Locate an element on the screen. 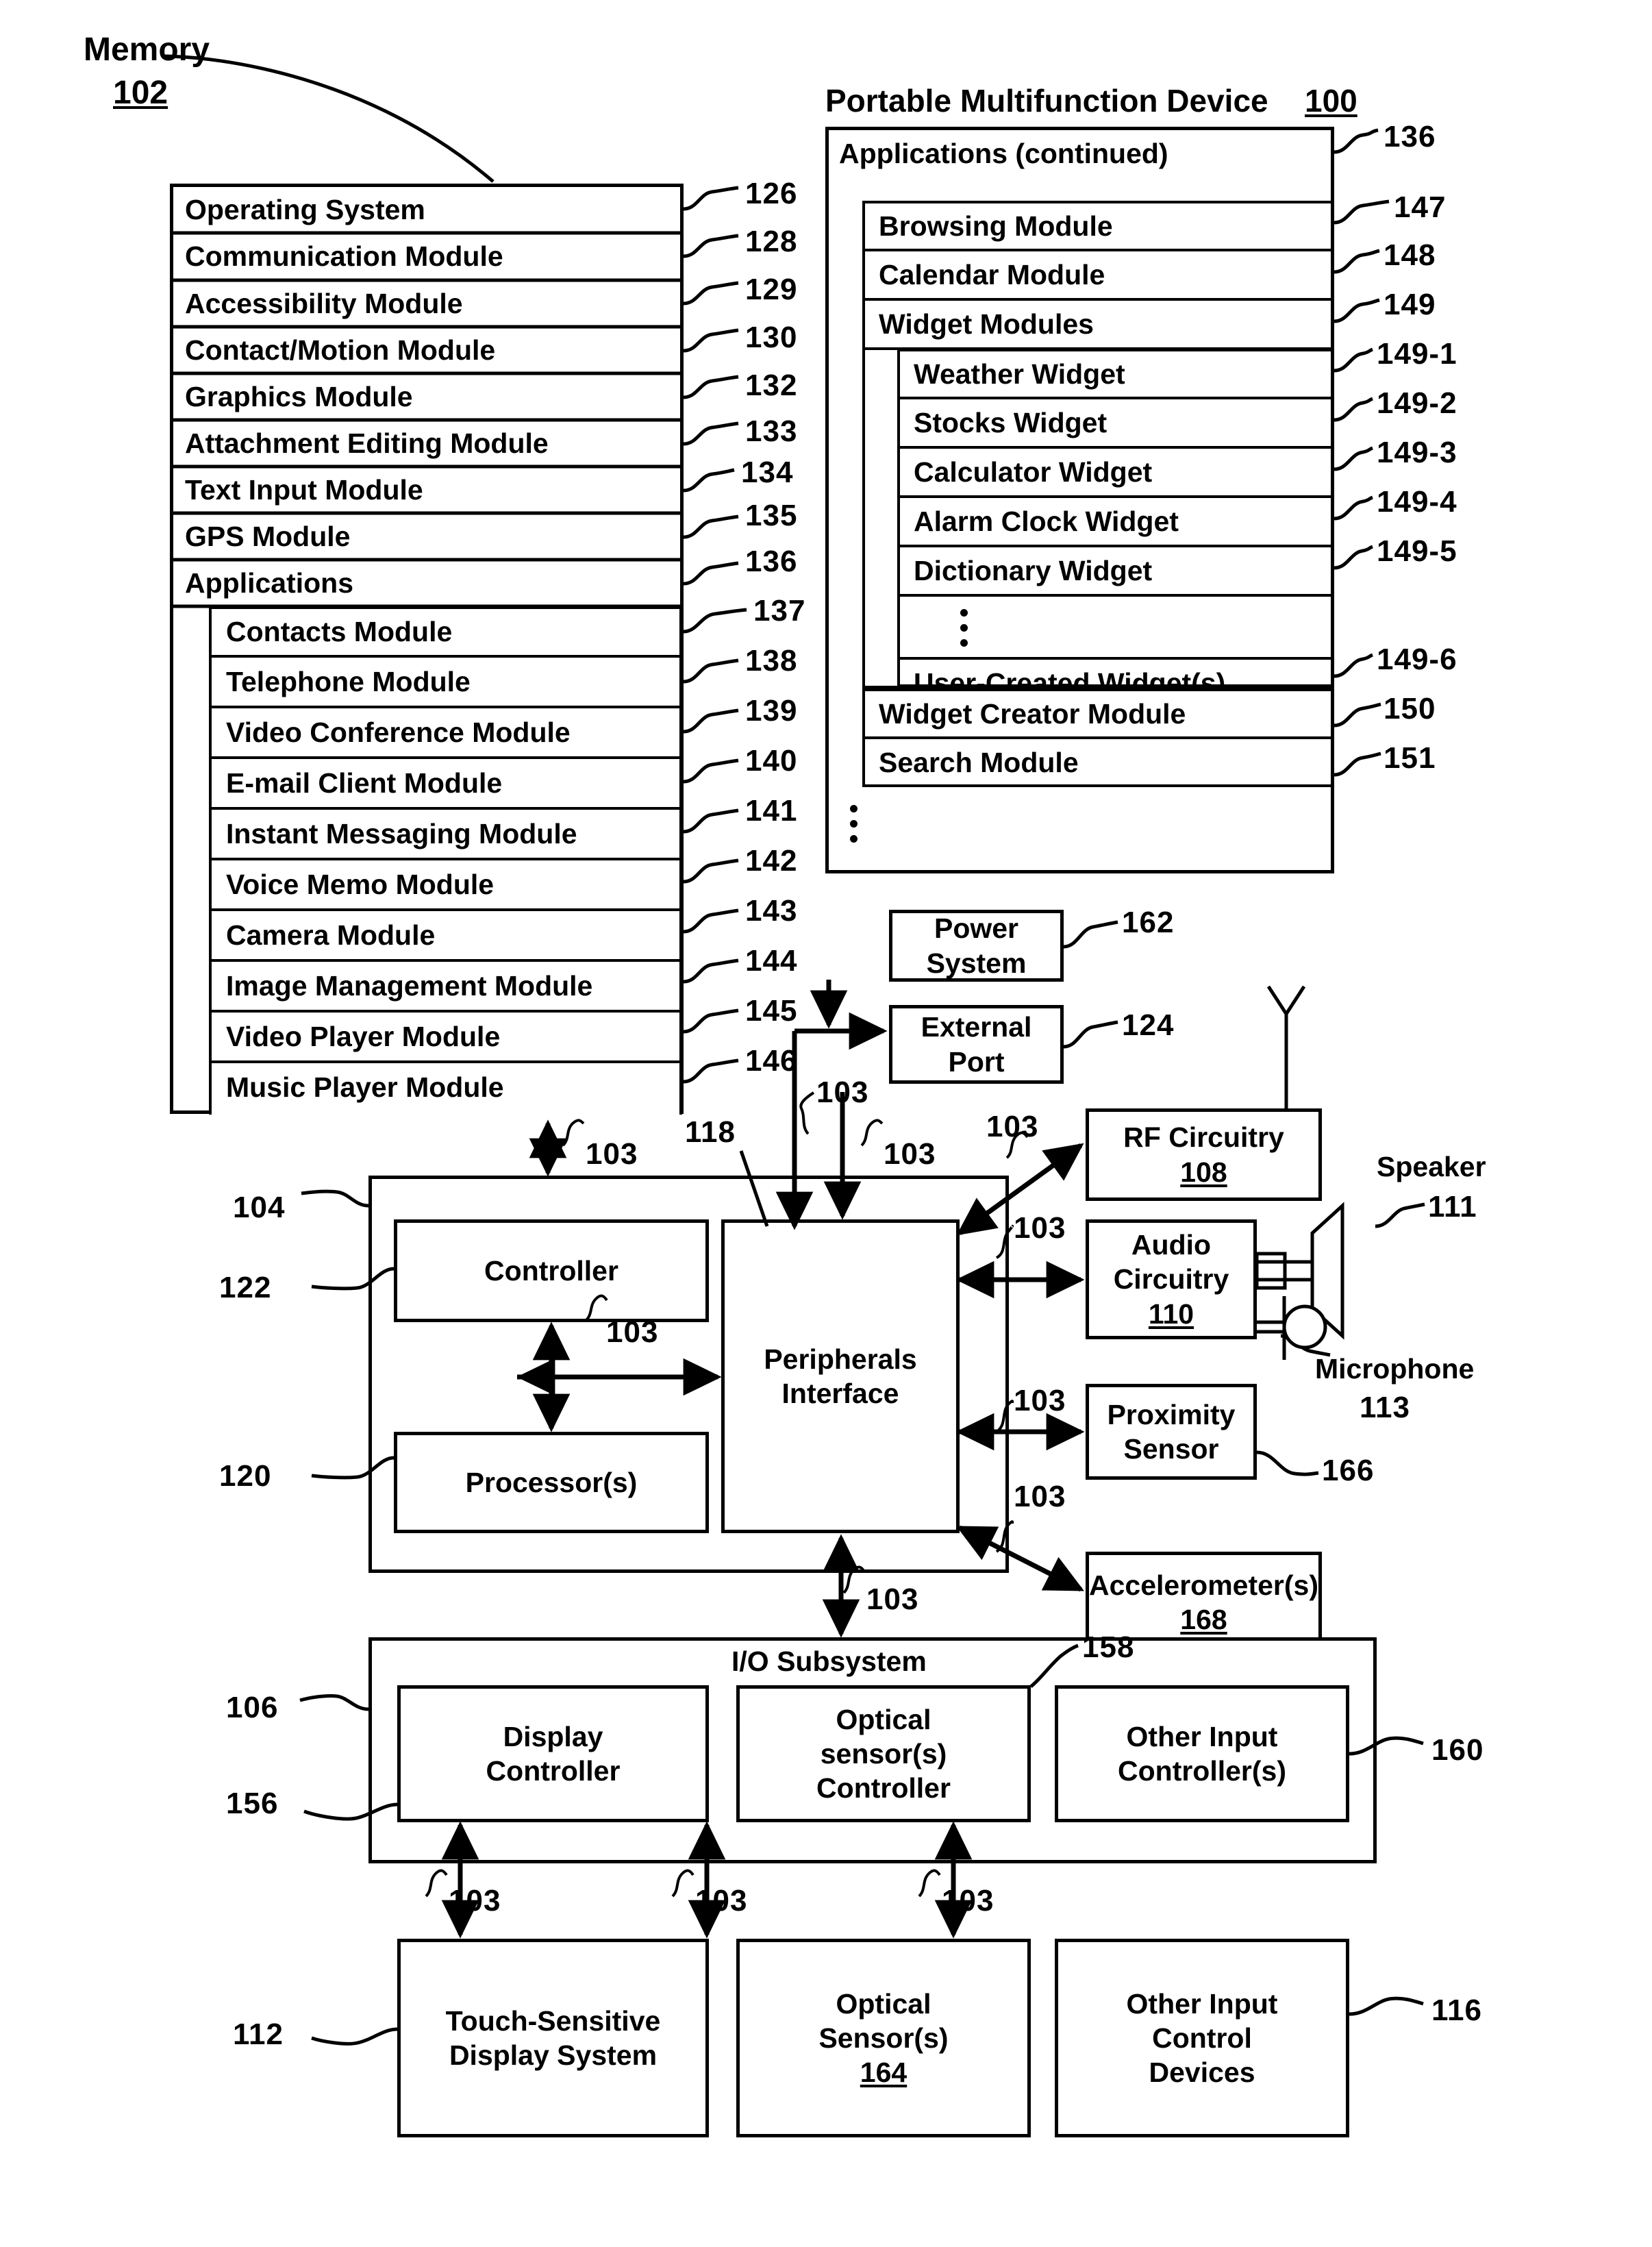 The width and height of the screenshot is (1652, 2247). application-item-contacts-module: Contacts Module is located at coordinates (447, 632).